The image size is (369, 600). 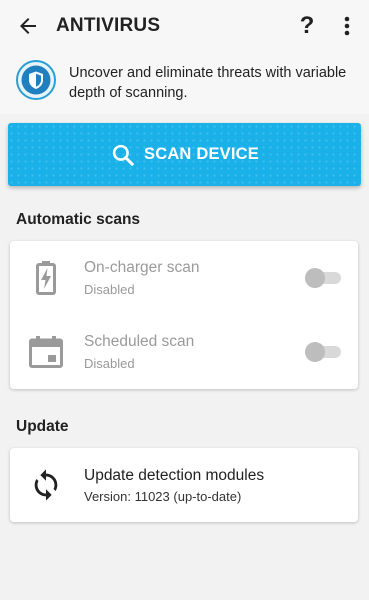 I want to click on help-icon: ?, so click(x=307, y=25).